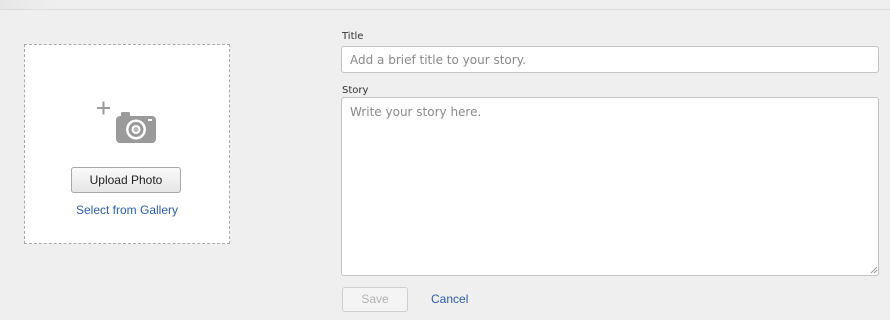 The width and height of the screenshot is (890, 320). What do you see at coordinates (610, 59) in the screenshot?
I see `title-input` at bounding box center [610, 59].